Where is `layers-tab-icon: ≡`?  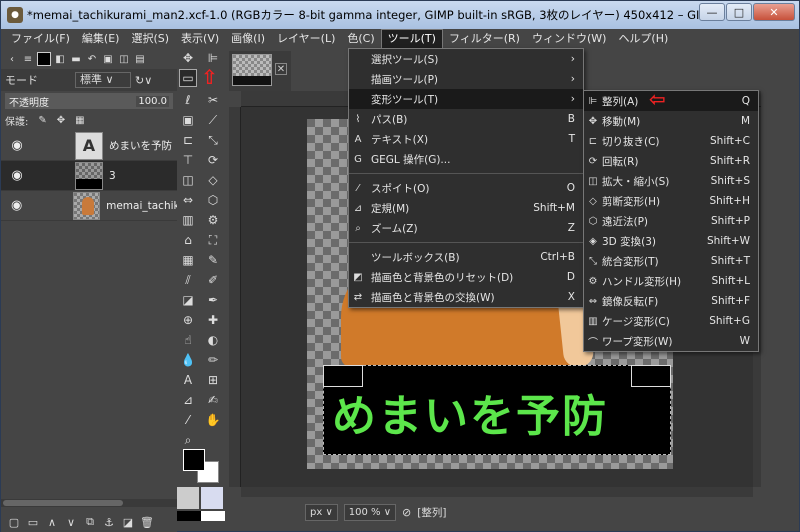
layers-tab-icon: ≡ is located at coordinates (28, 59).